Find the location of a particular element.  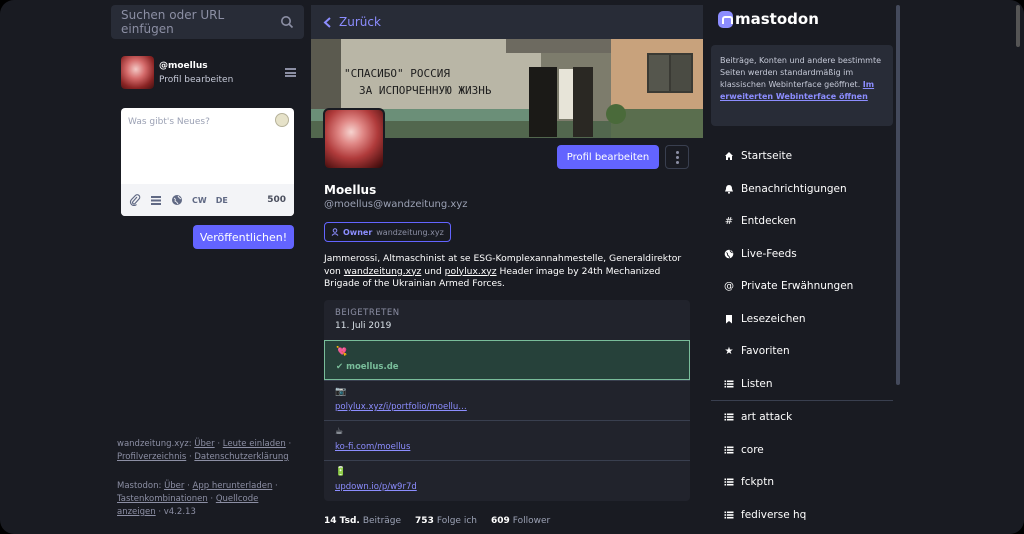

coffee-emoji-icon: ☕ is located at coordinates (339, 432).